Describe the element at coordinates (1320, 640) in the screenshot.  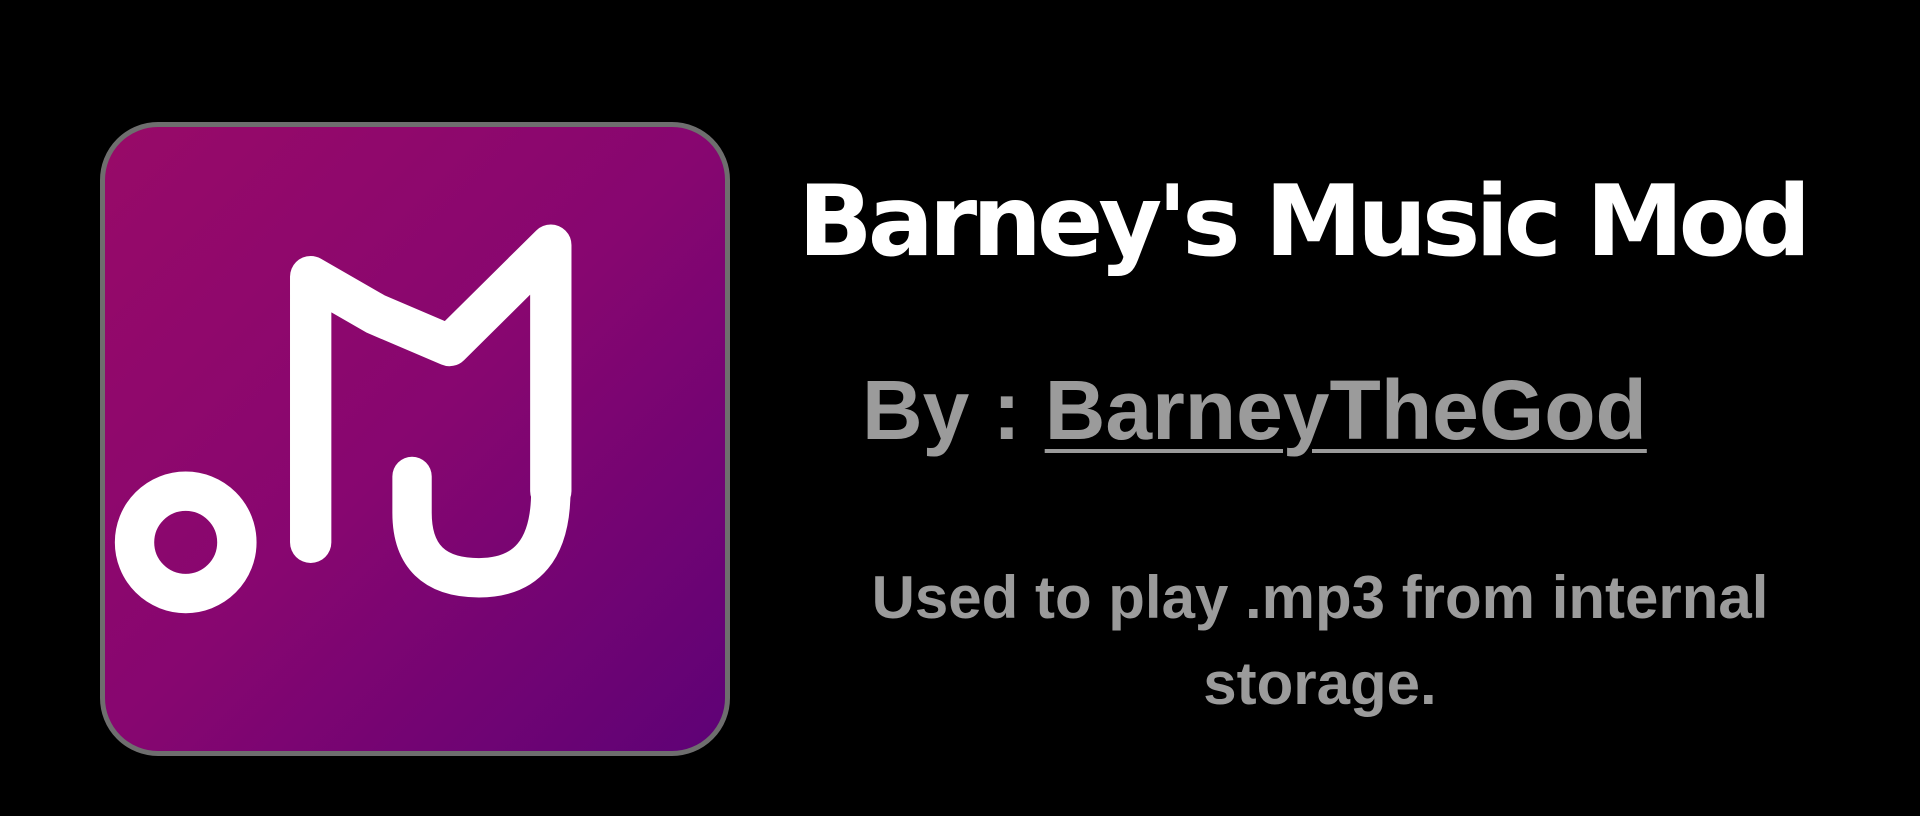
I see `description: Used to play .mp3 from internal storage.` at that location.